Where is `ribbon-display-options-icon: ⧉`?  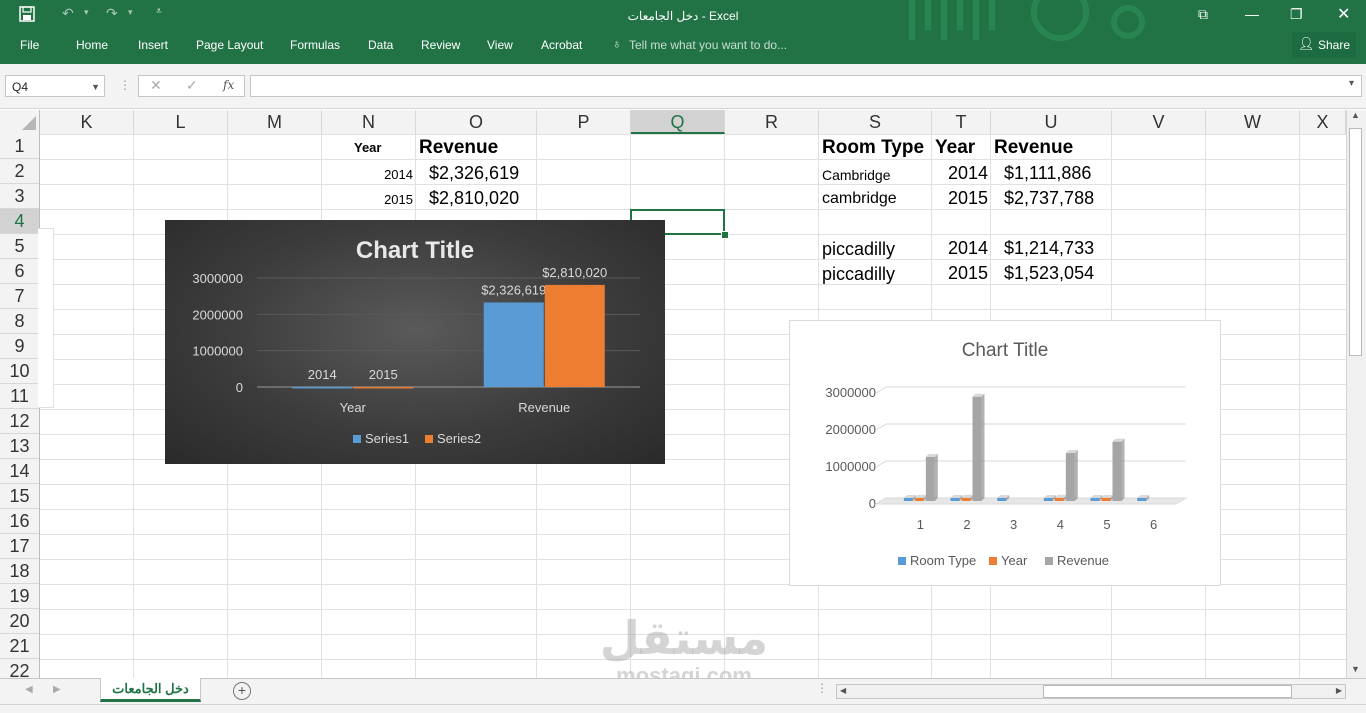 ribbon-display-options-icon: ⧉ is located at coordinates (1203, 14).